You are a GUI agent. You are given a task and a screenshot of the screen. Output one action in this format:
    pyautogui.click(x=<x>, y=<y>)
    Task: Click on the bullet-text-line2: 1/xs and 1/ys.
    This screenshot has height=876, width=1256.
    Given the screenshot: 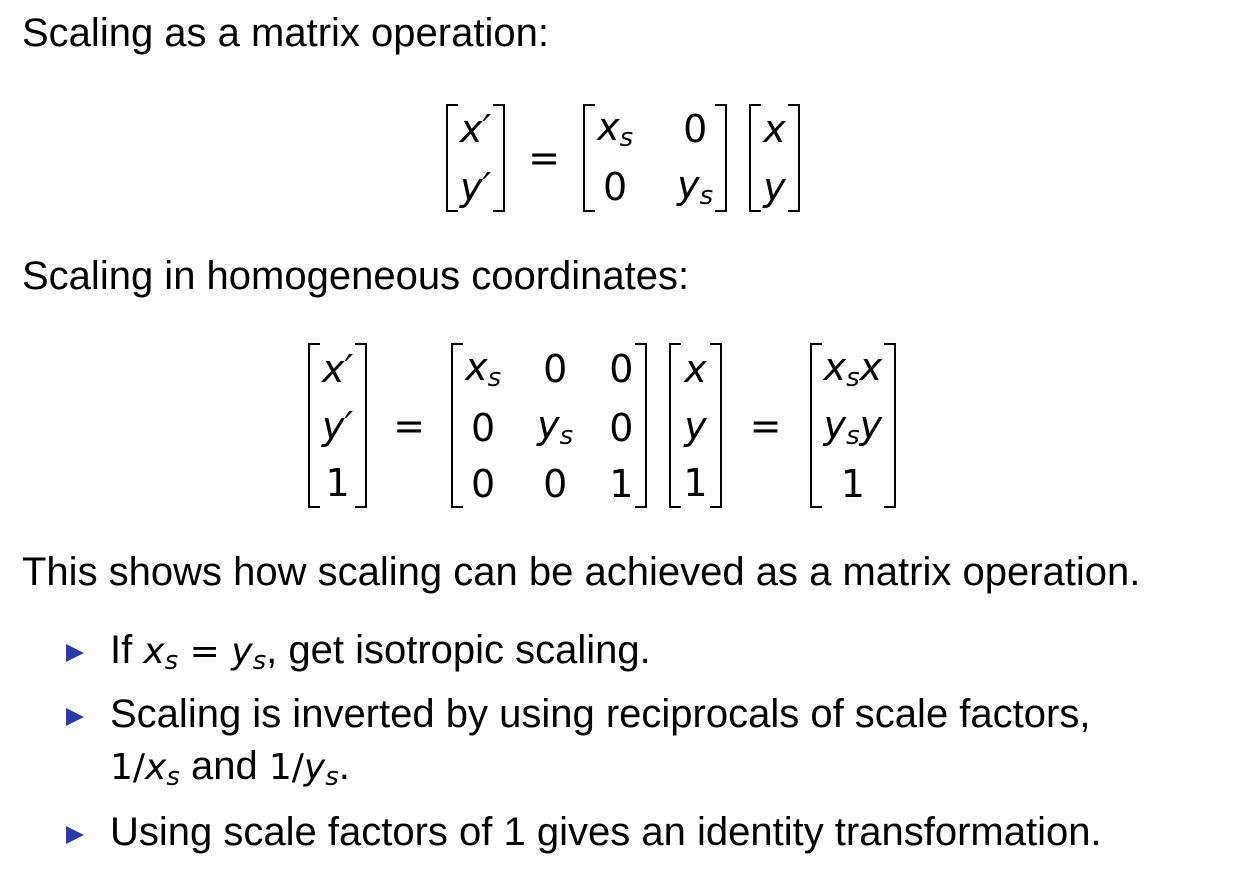 What is the action you would take?
    pyautogui.click(x=230, y=768)
    